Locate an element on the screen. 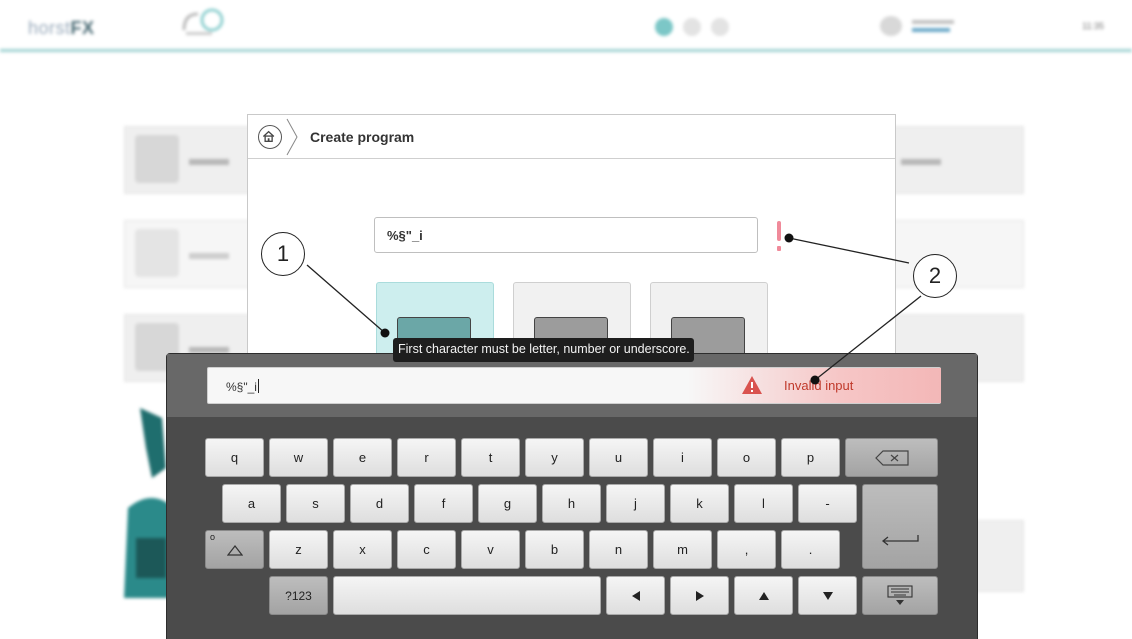 This screenshot has height=639, width=1132. key-j: j is located at coordinates (635, 503).